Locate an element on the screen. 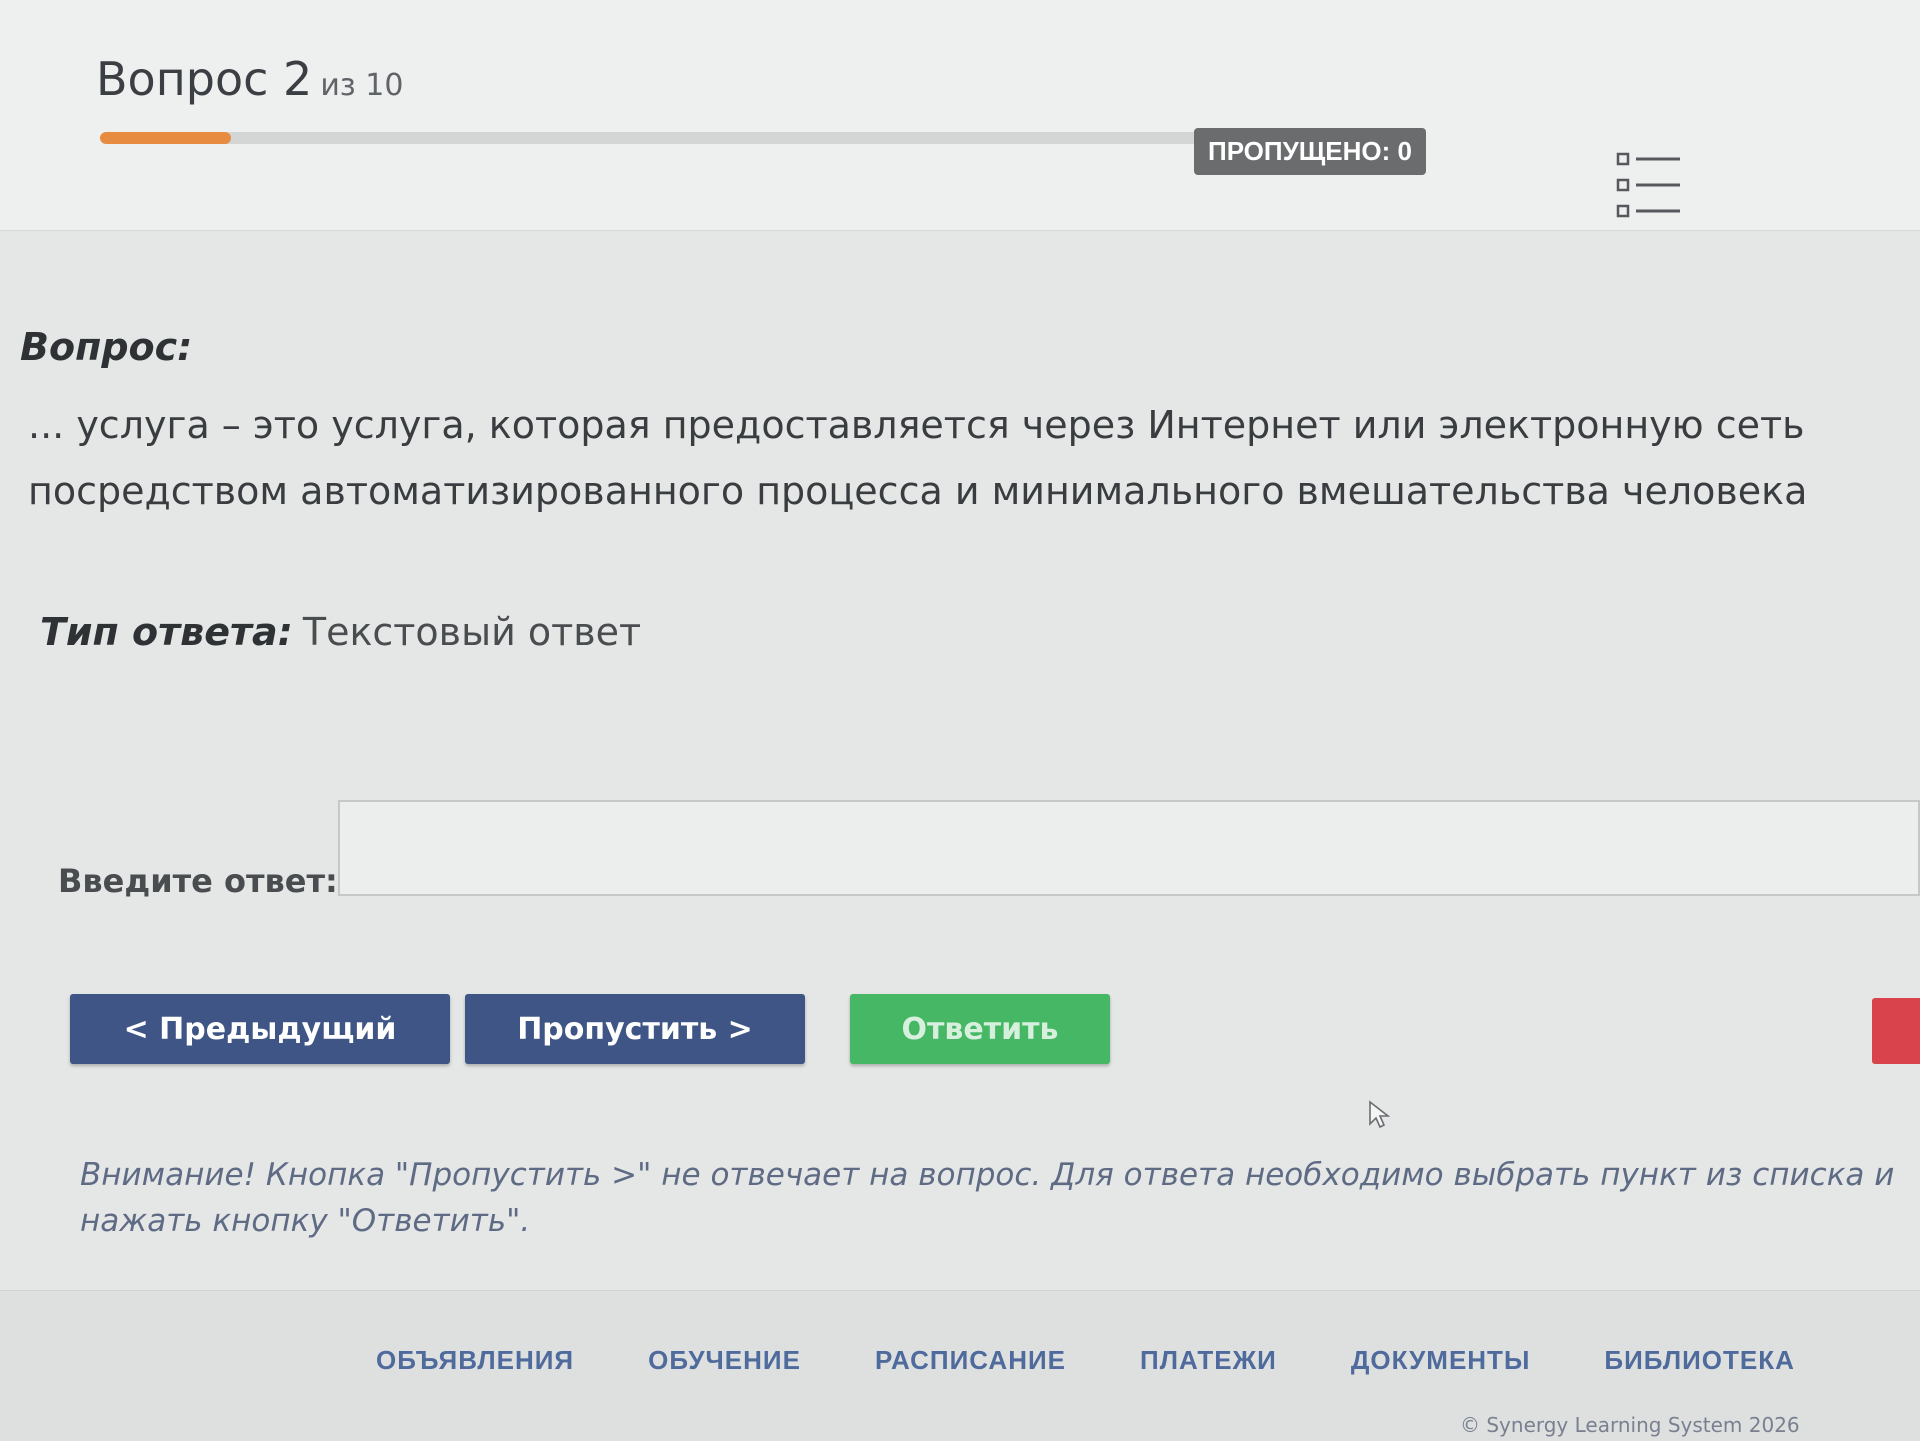 Image resolution: width=1920 pixels, height=1441 pixels. copyright: © Synergy Learning System 2026 is located at coordinates (1630, 1425).